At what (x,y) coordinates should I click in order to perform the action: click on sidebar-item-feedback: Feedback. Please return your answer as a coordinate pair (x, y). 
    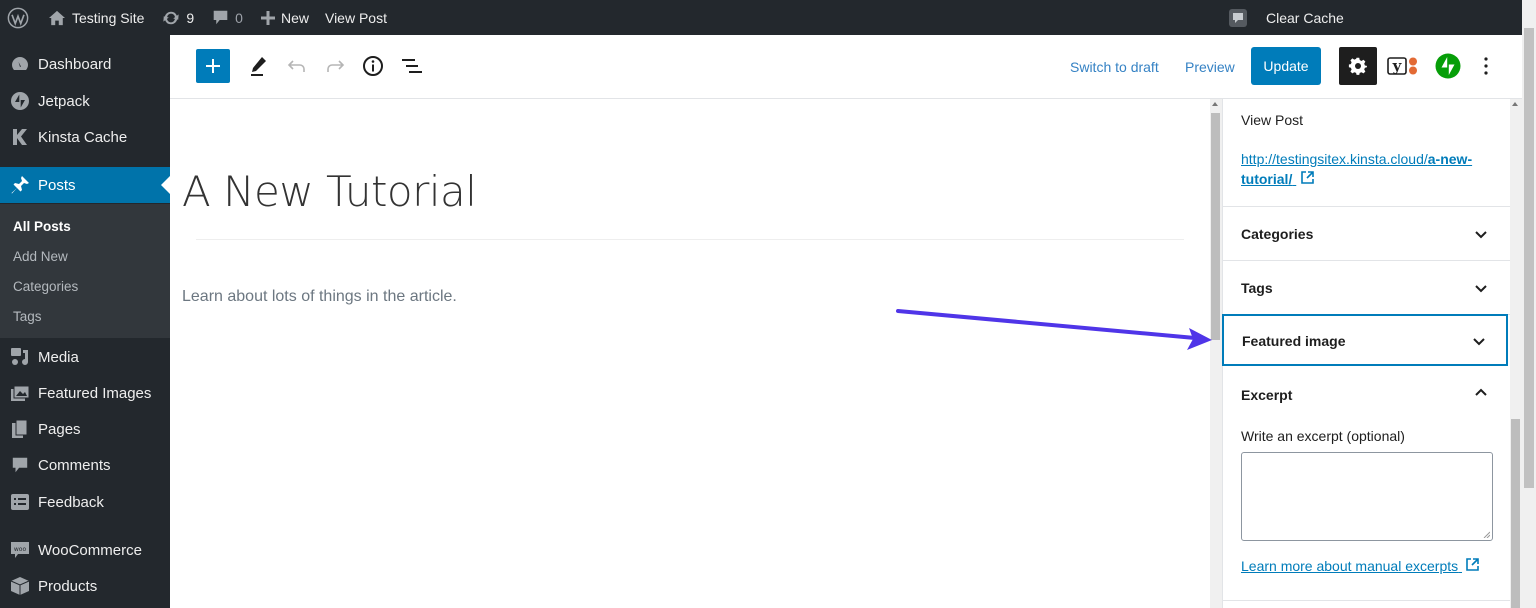
    Looking at the image, I should click on (85, 502).